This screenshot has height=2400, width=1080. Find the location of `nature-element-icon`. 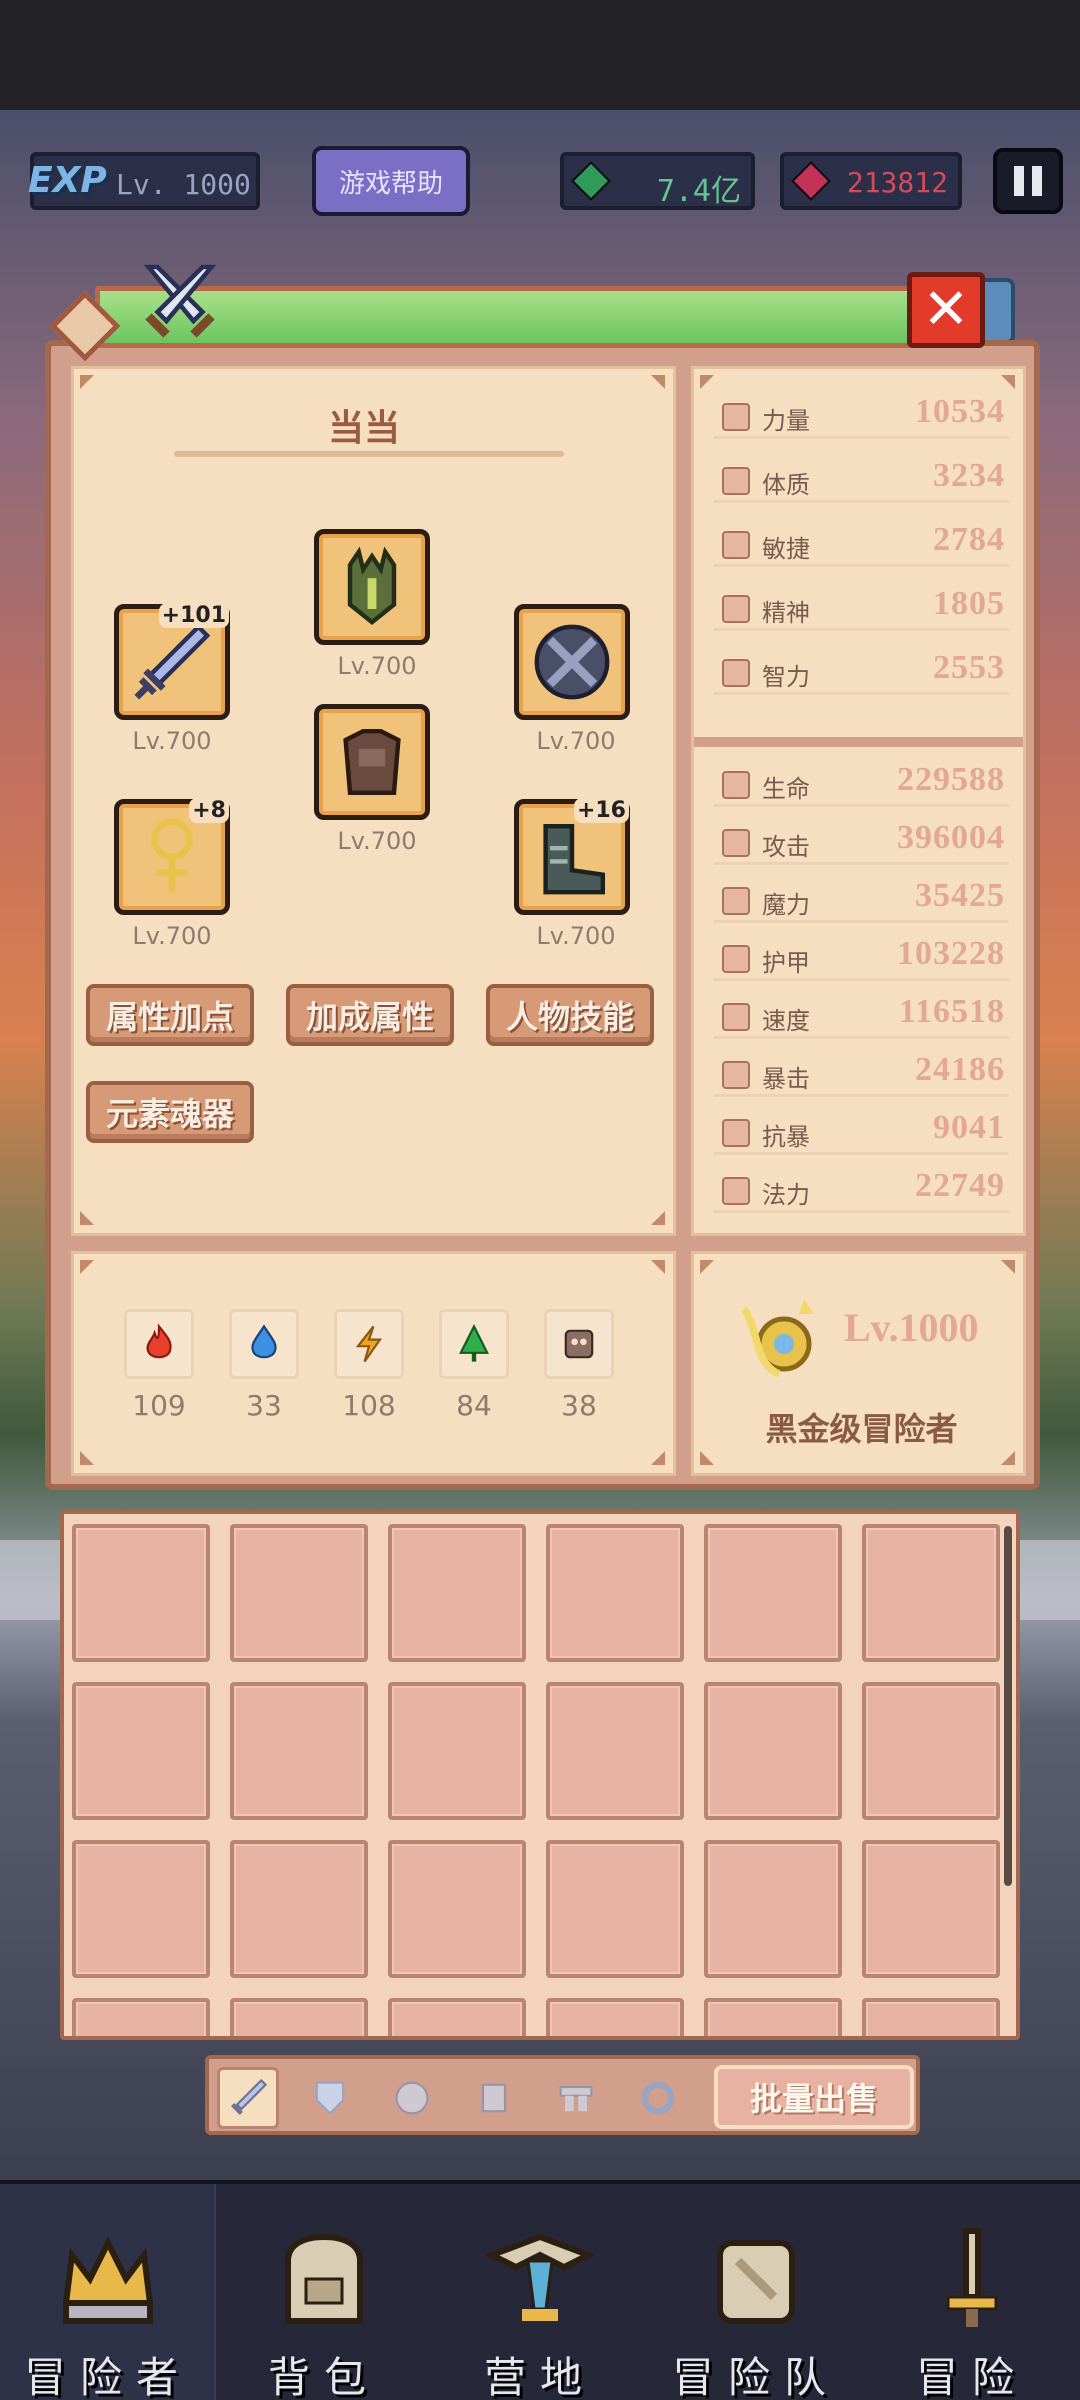

nature-element-icon is located at coordinates (474, 1344).